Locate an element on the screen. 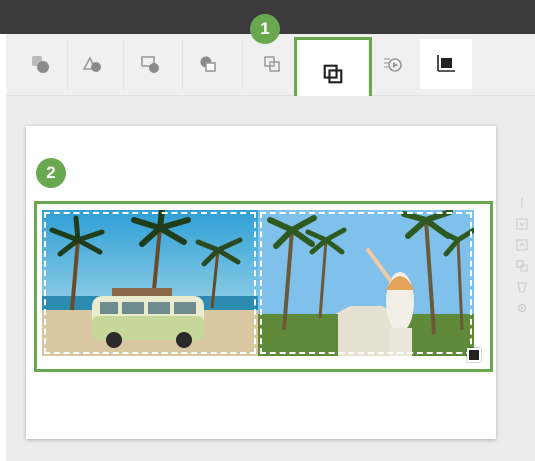  side-toolbar is located at coordinates (522, 254).